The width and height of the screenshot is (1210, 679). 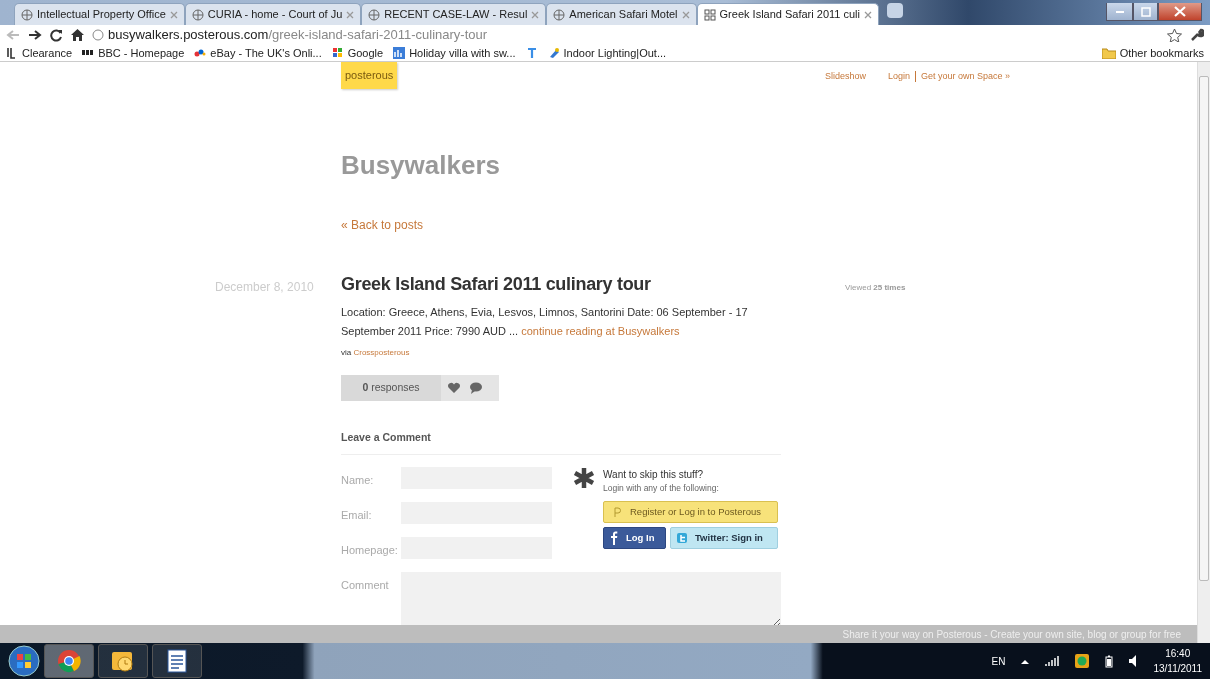 I want to click on bookmark-link: Clearance, so click(x=39, y=53).